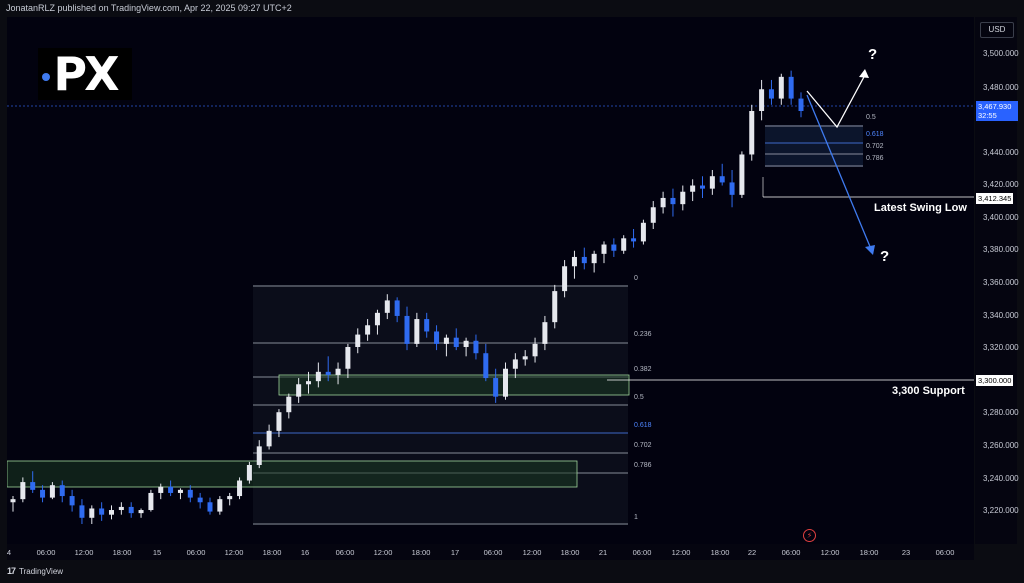 This screenshot has height=583, width=1024. Describe the element at coordinates (643, 465) in the screenshot. I see `fib-lower-label-0786: 0.786` at that location.